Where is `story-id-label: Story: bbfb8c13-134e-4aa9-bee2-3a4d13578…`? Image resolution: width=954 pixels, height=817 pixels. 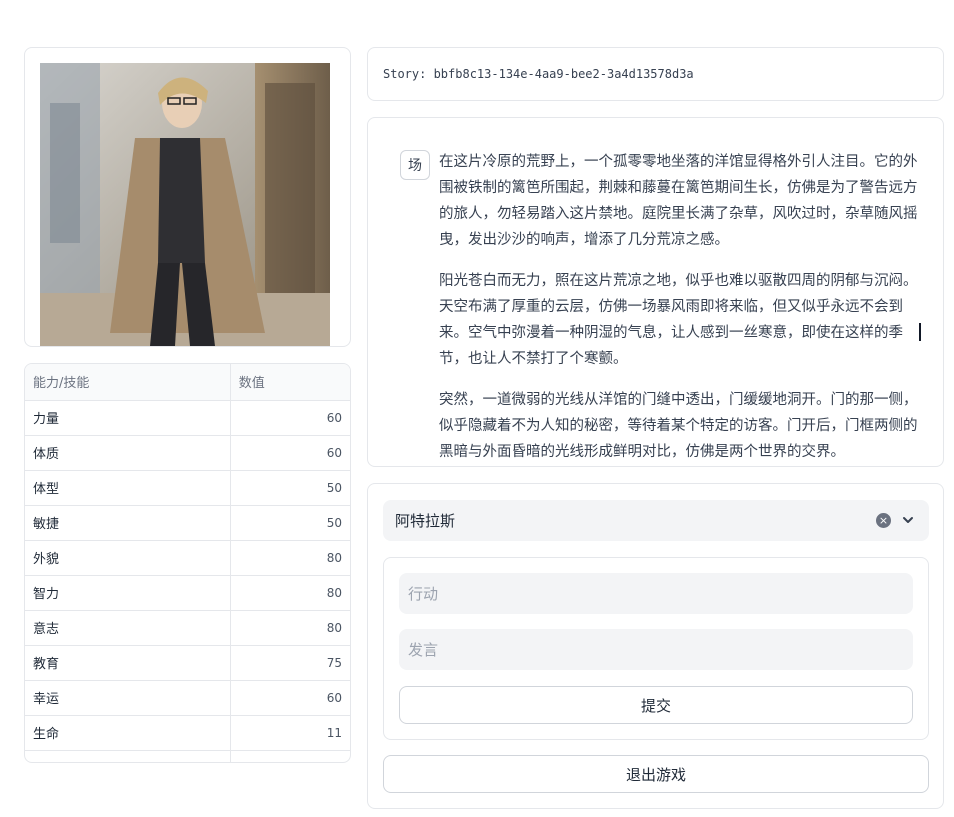 story-id-label: Story: bbfb8c13-134e-4aa9-bee2-3a4d13578… is located at coordinates (538, 74).